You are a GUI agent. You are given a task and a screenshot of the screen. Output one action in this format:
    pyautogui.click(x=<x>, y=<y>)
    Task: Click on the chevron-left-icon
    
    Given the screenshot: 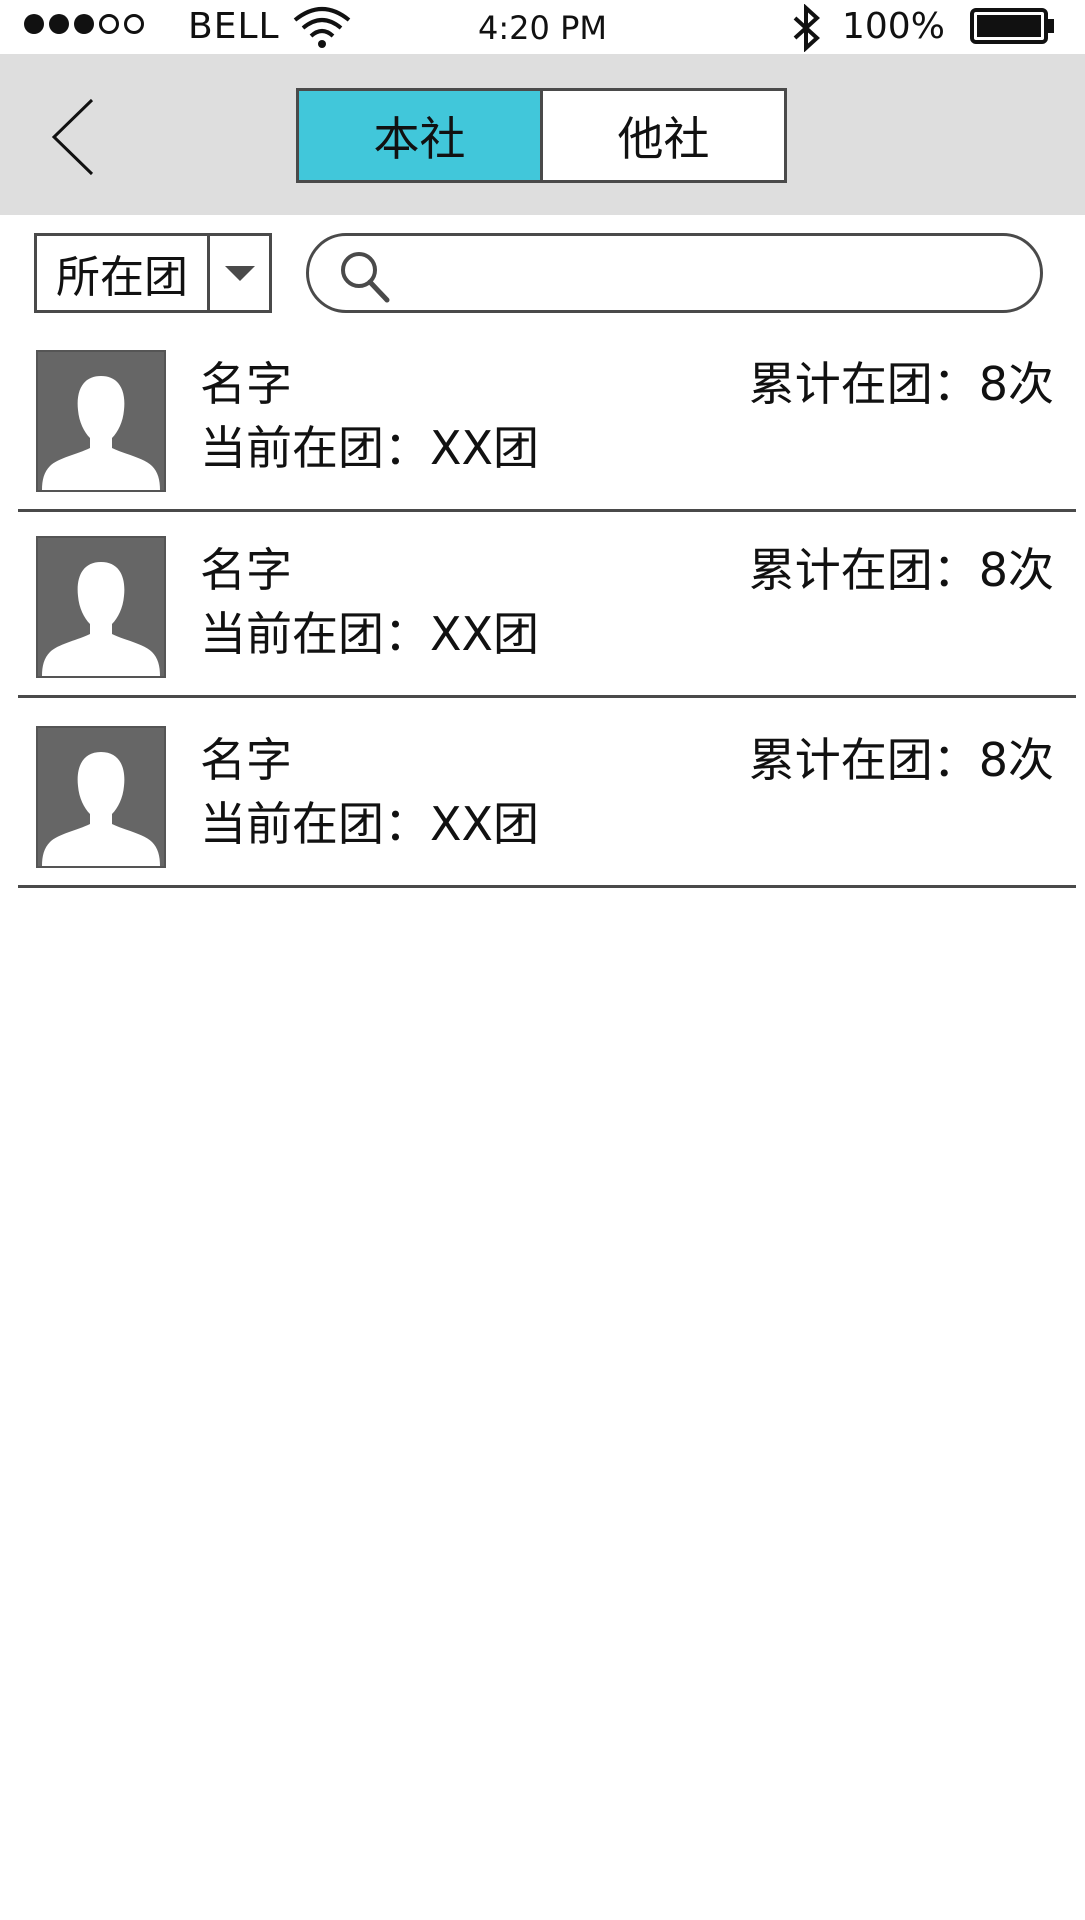 What is the action you would take?
    pyautogui.click(x=72, y=137)
    